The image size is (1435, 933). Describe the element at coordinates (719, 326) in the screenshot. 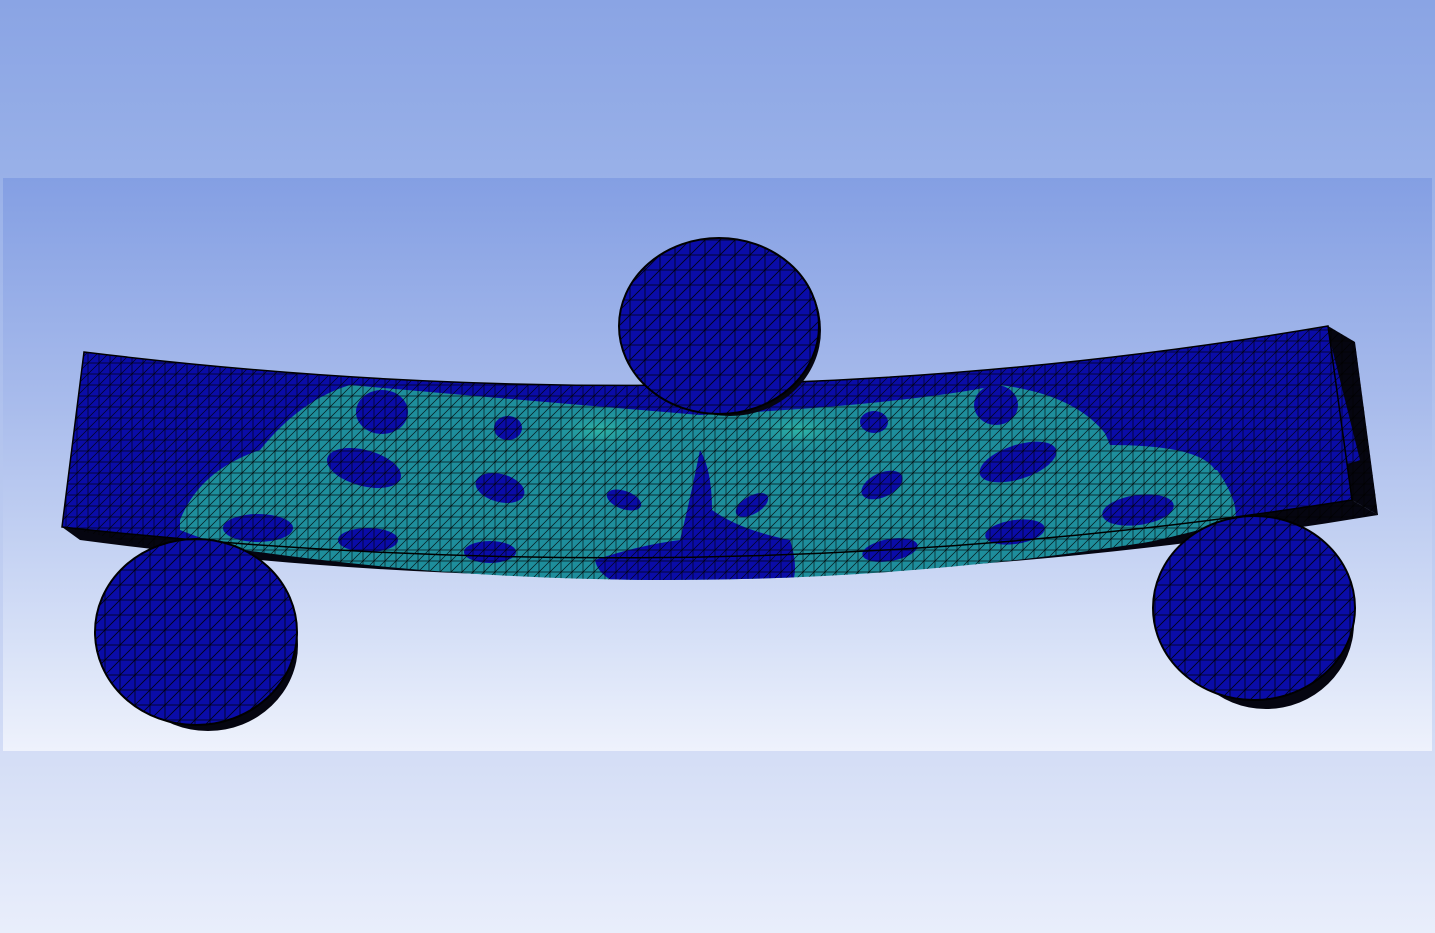

I see `cylinder-roller-icon` at that location.